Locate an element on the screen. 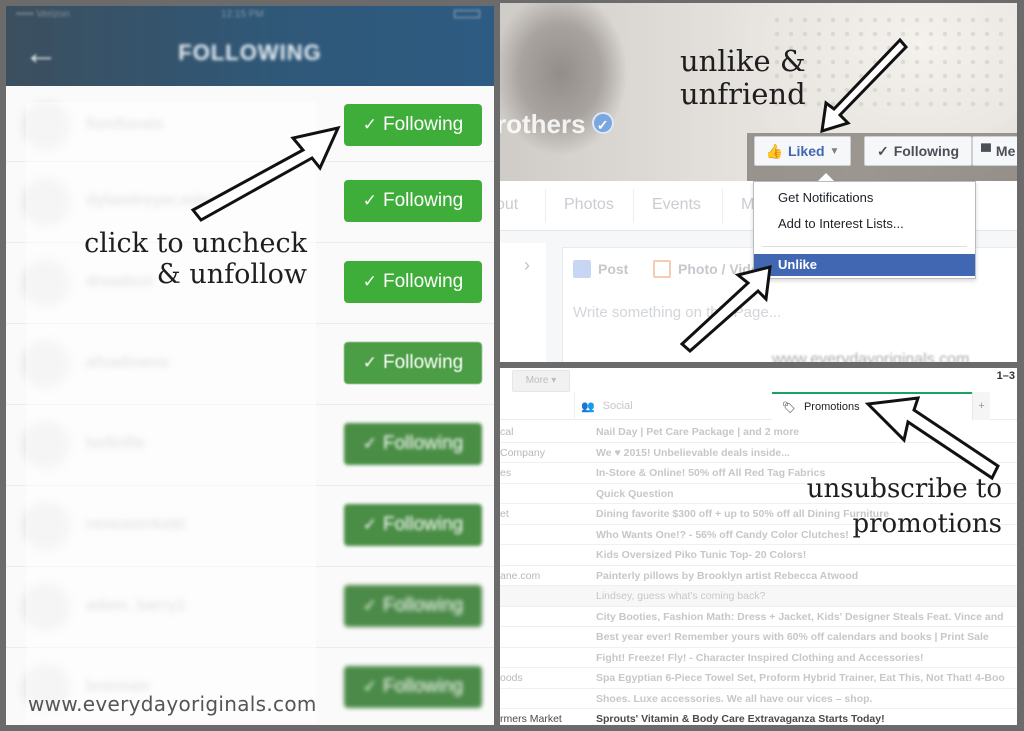 The height and width of the screenshot is (731, 1024). email-row: Lindsey, guess what's coming back? is located at coordinates (758, 596).